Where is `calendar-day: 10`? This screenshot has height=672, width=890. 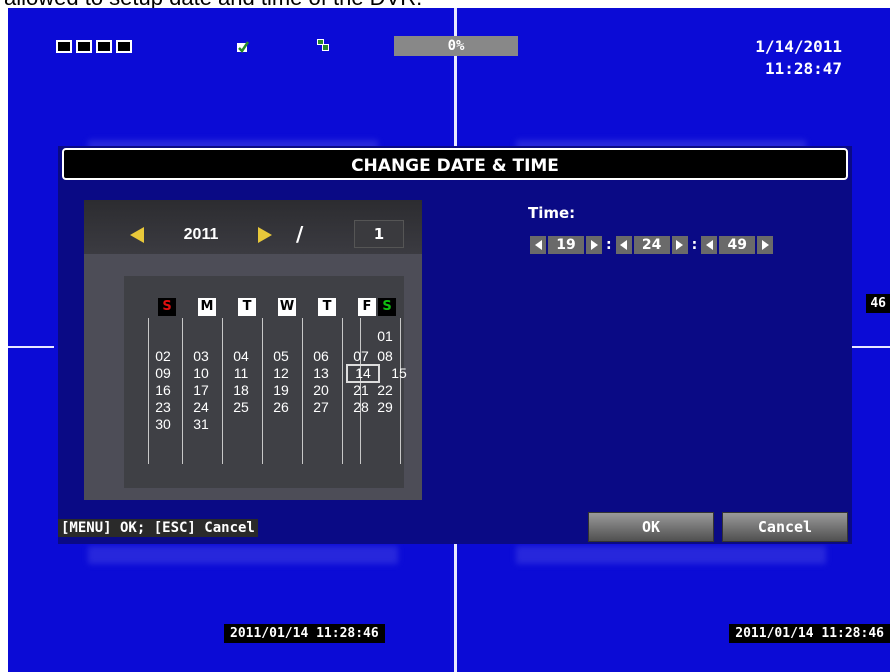 calendar-day: 10 is located at coordinates (201, 373).